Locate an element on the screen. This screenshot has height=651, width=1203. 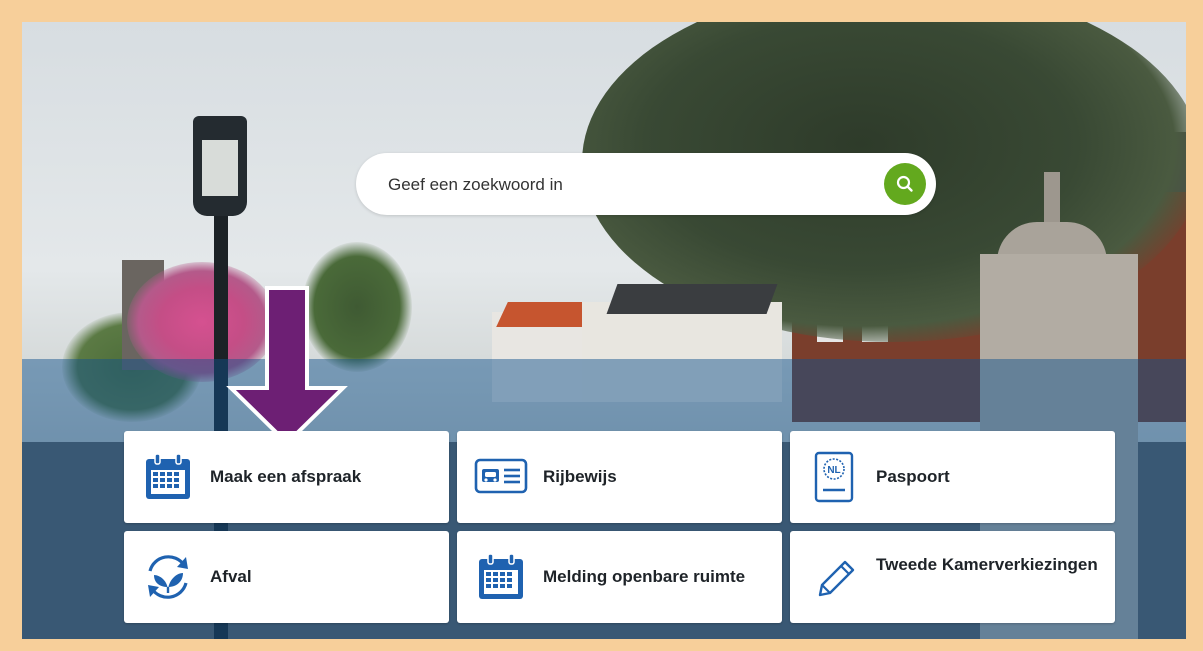
passport-badge-text: NL is located at coordinates (833, 470).